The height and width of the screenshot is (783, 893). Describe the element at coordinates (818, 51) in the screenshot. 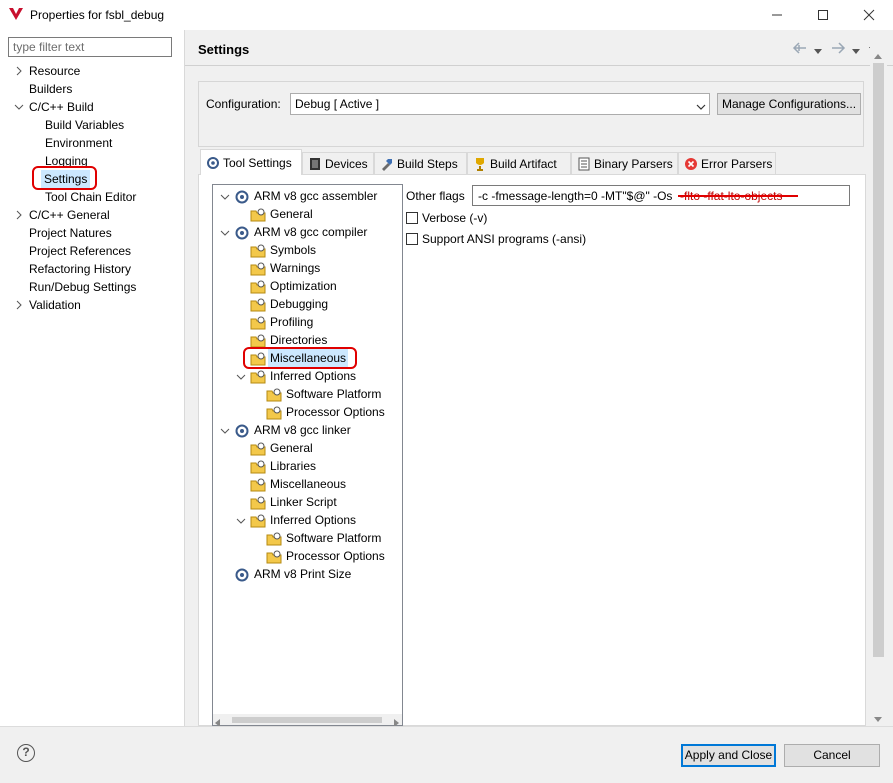

I see `back-menu-chevron-icon` at that location.